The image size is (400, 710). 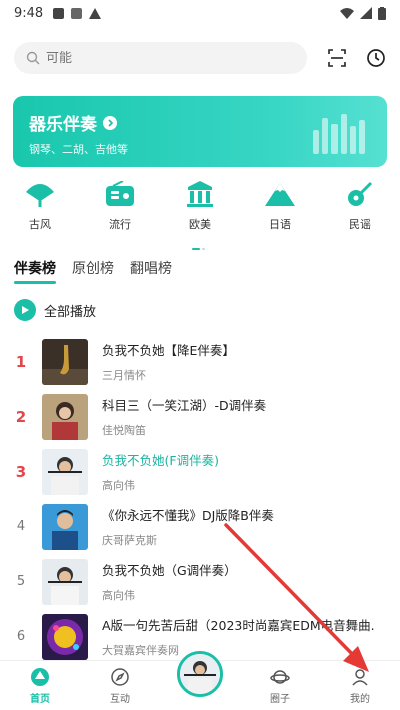 I want to click on song-info: 负我不负她(F调伴奏) 高向伟, so click(x=160, y=471).